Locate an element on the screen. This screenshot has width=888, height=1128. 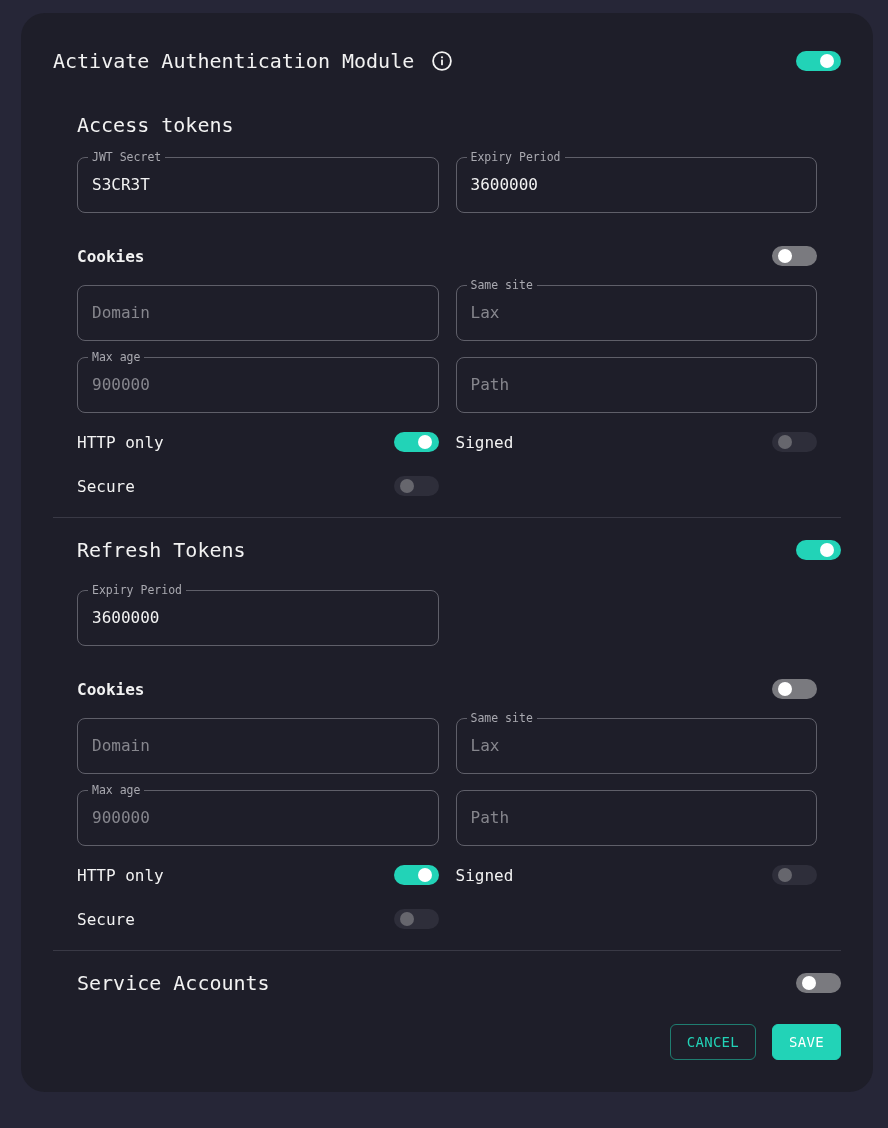
section-title: Service Accounts is located at coordinates (173, 983).